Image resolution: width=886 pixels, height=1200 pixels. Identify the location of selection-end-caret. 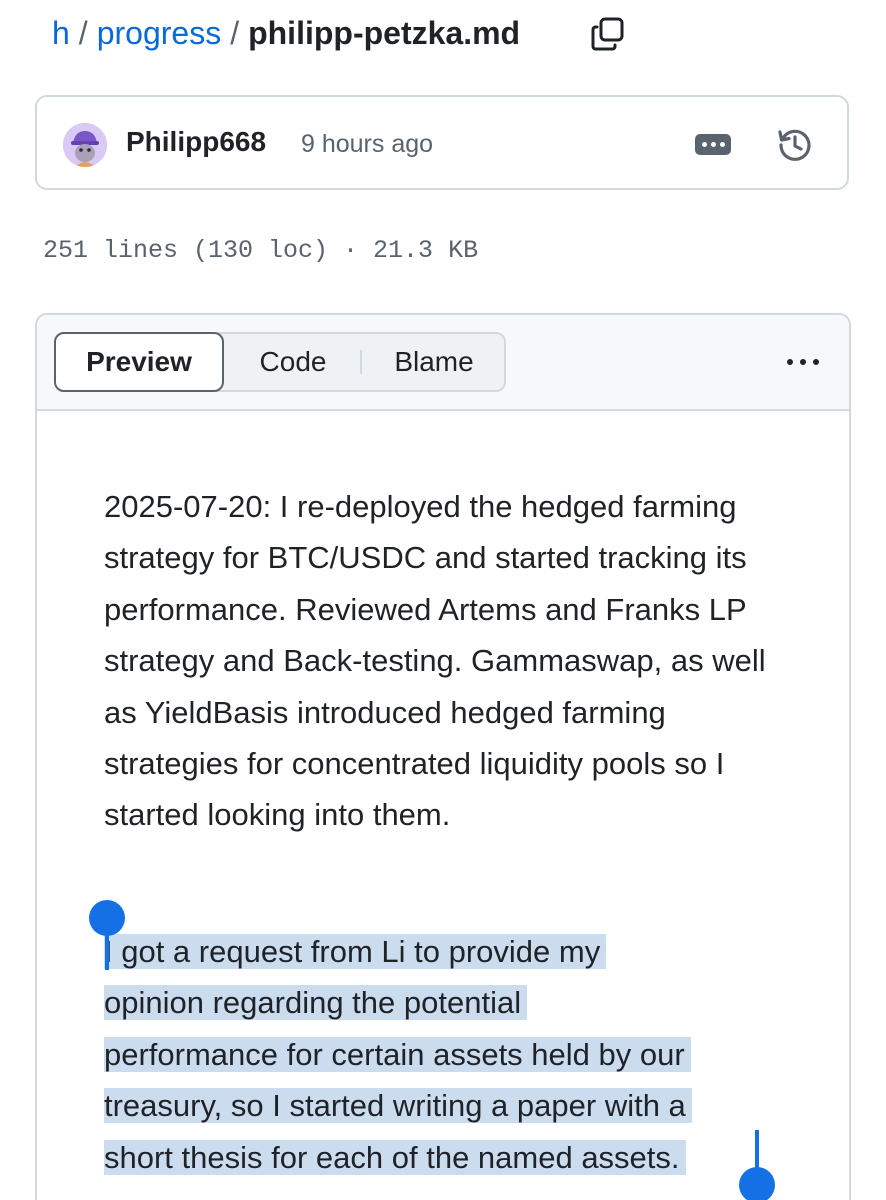
(757, 1150).